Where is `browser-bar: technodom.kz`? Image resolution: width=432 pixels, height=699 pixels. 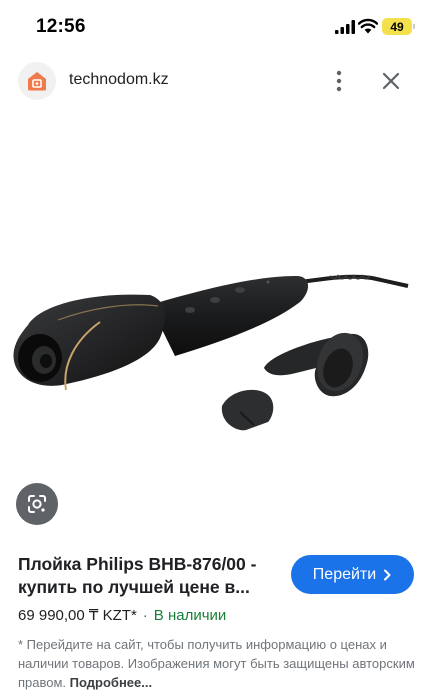 browser-bar: technodom.kz is located at coordinates (216, 81).